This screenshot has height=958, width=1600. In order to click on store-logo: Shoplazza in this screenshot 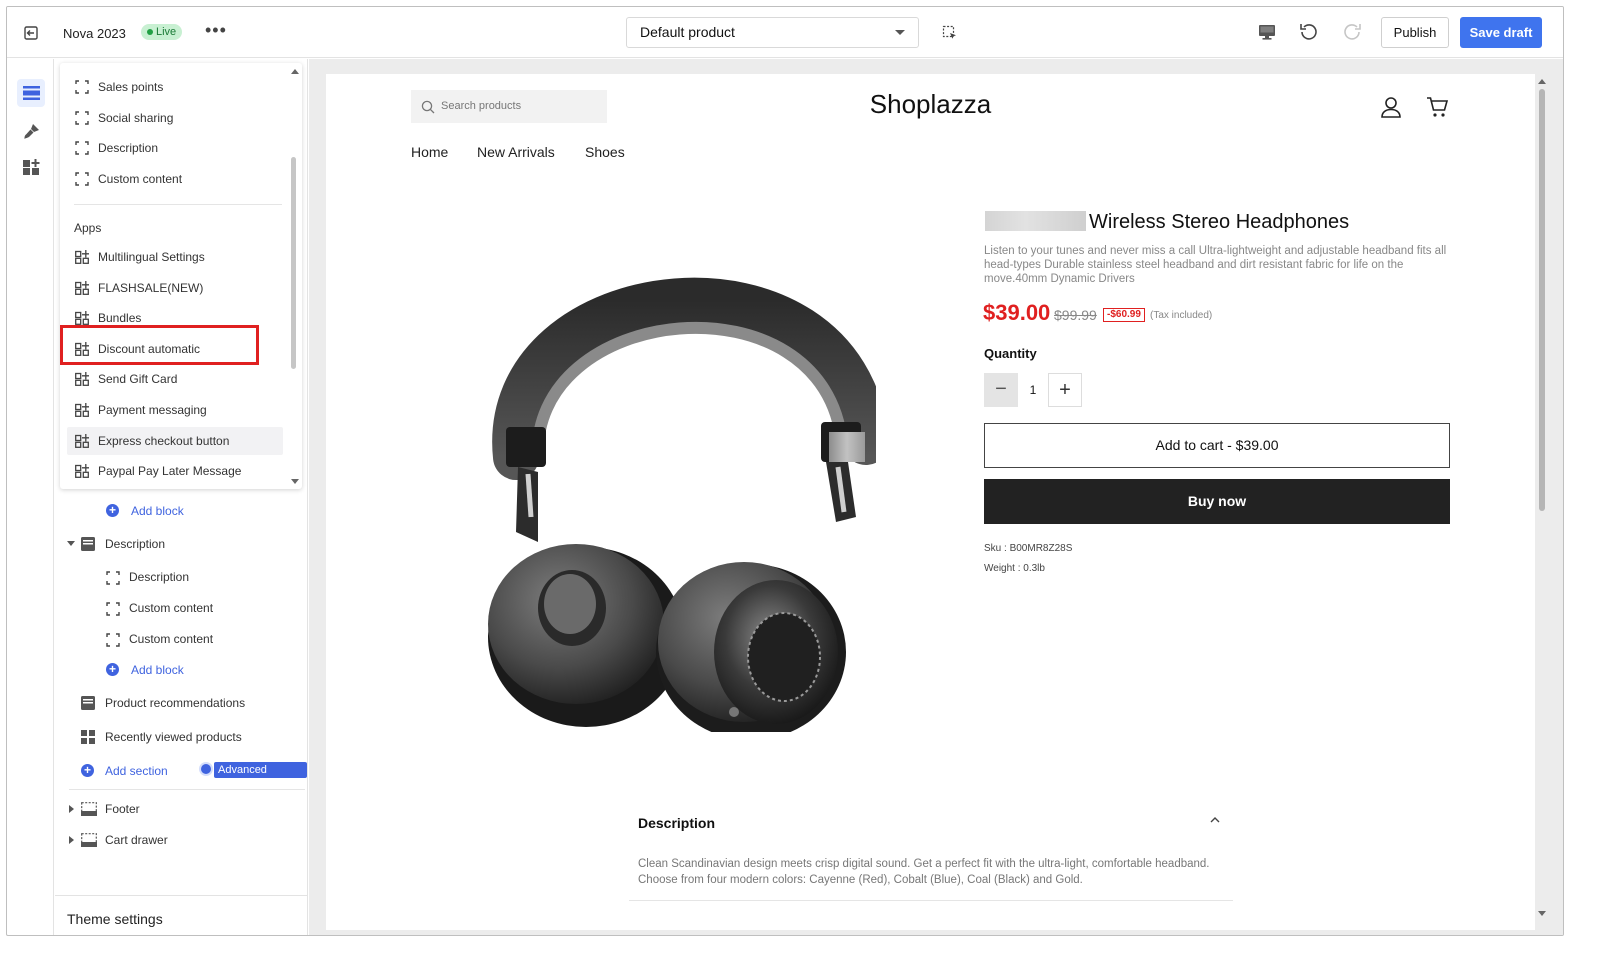, I will do `click(930, 104)`.